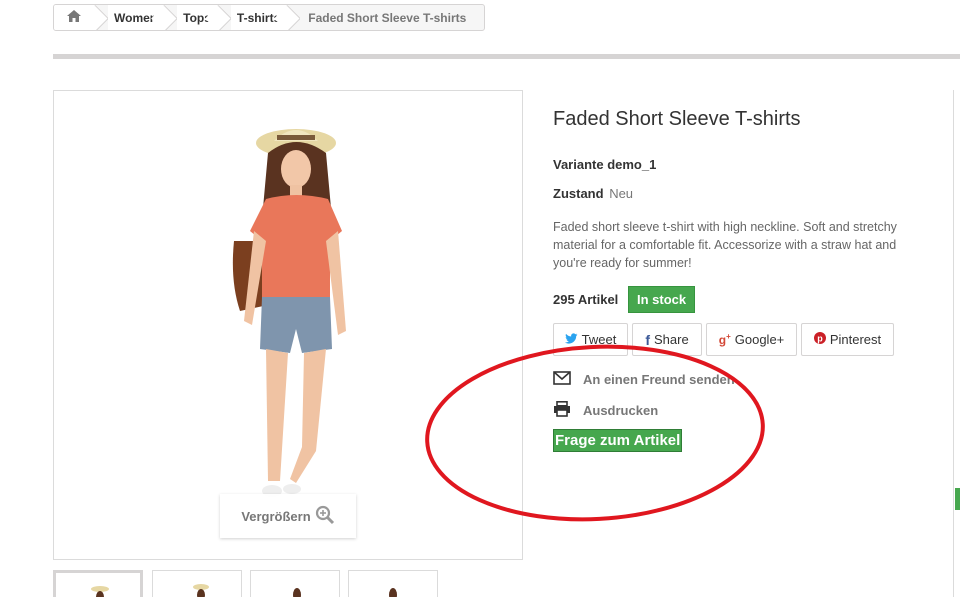 The width and height of the screenshot is (960, 597). What do you see at coordinates (289, 313) in the screenshot?
I see `product-photo` at bounding box center [289, 313].